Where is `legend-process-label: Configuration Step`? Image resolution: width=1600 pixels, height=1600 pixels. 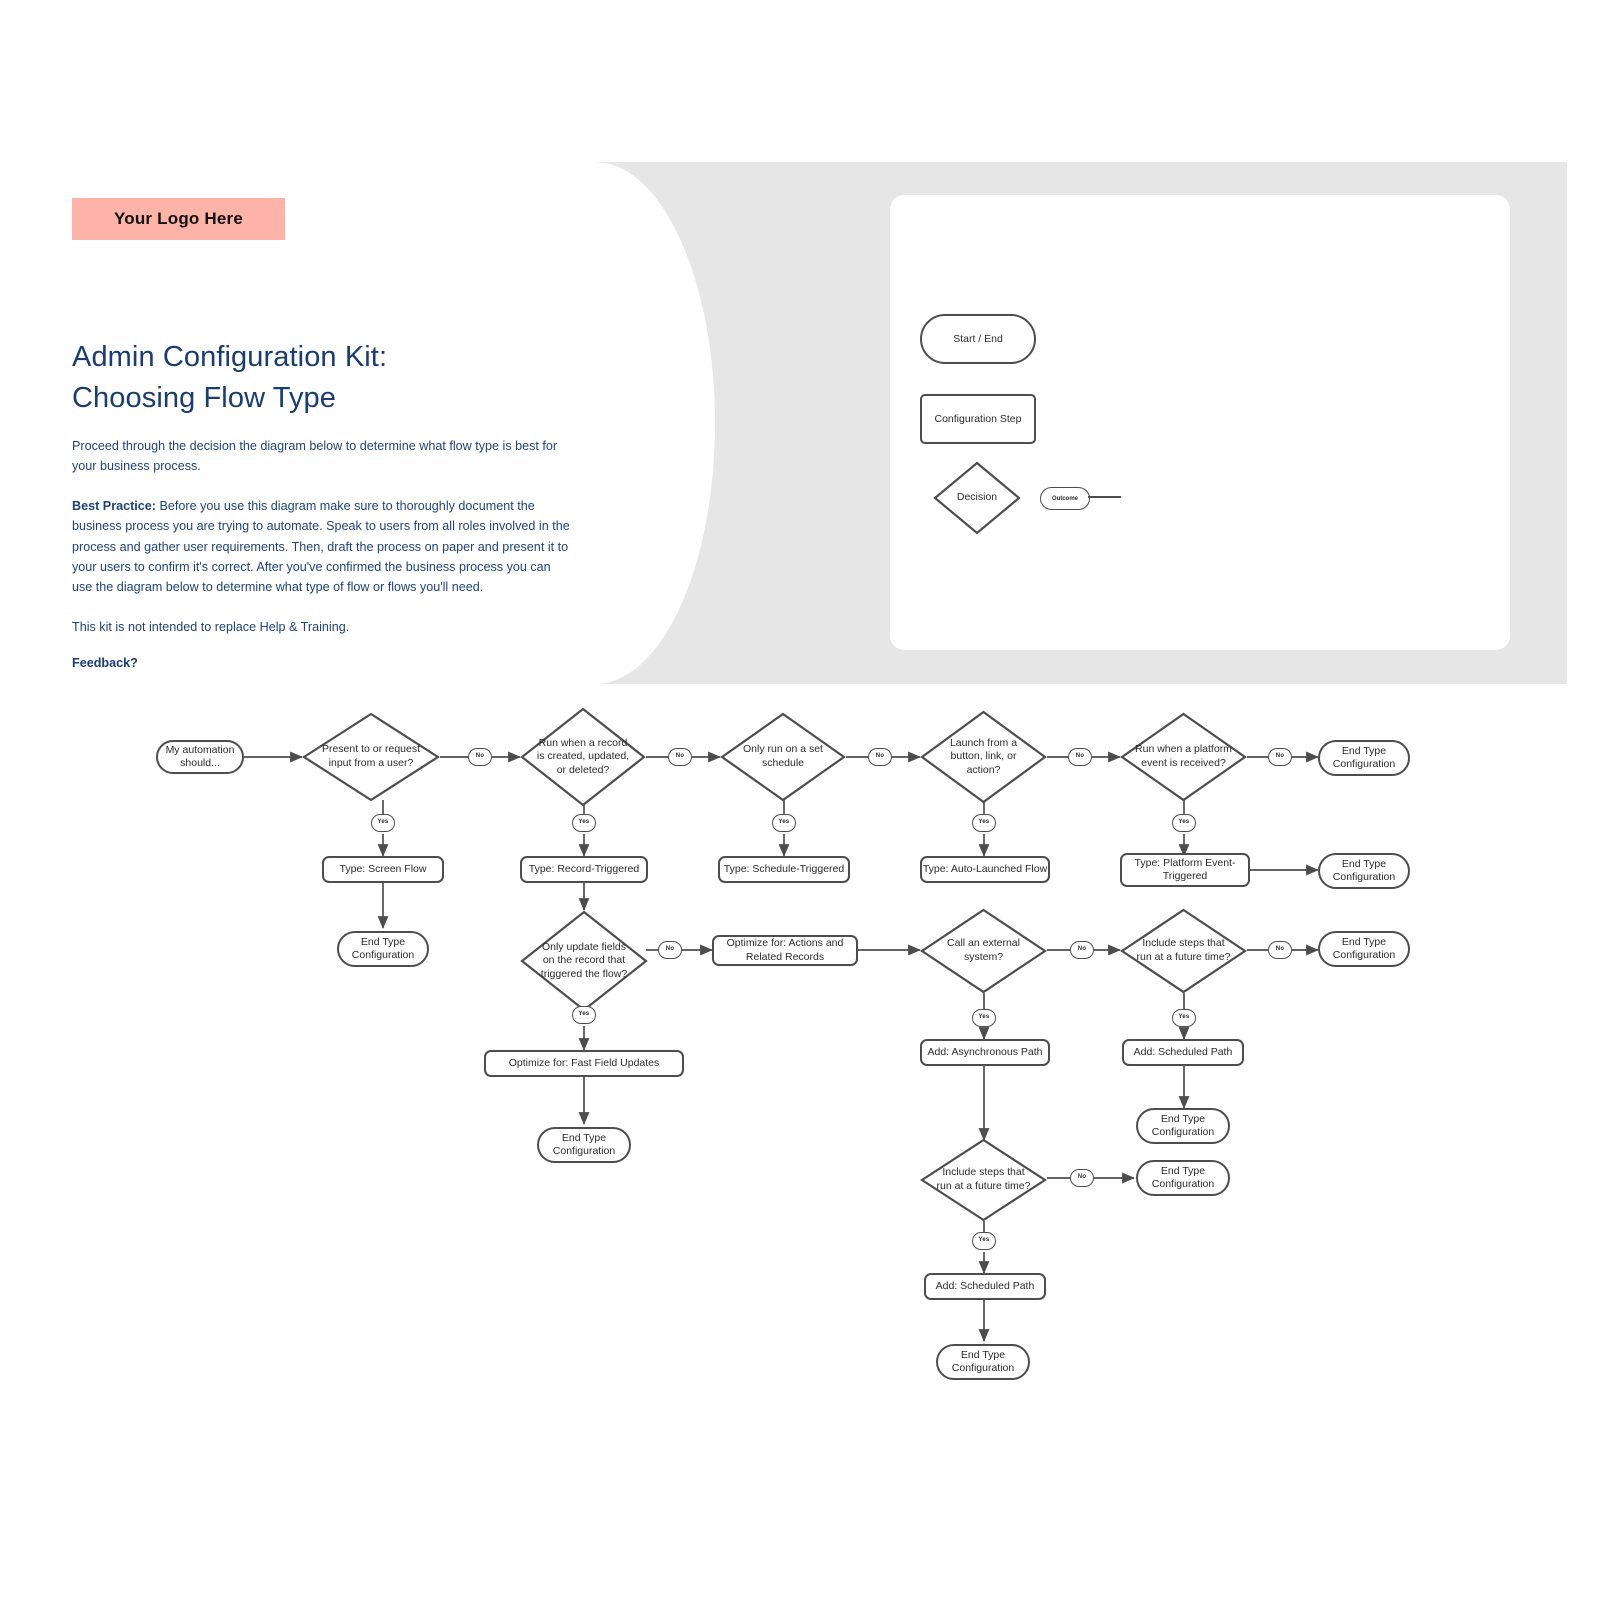
legend-process-label: Configuration Step is located at coordinates (978, 419).